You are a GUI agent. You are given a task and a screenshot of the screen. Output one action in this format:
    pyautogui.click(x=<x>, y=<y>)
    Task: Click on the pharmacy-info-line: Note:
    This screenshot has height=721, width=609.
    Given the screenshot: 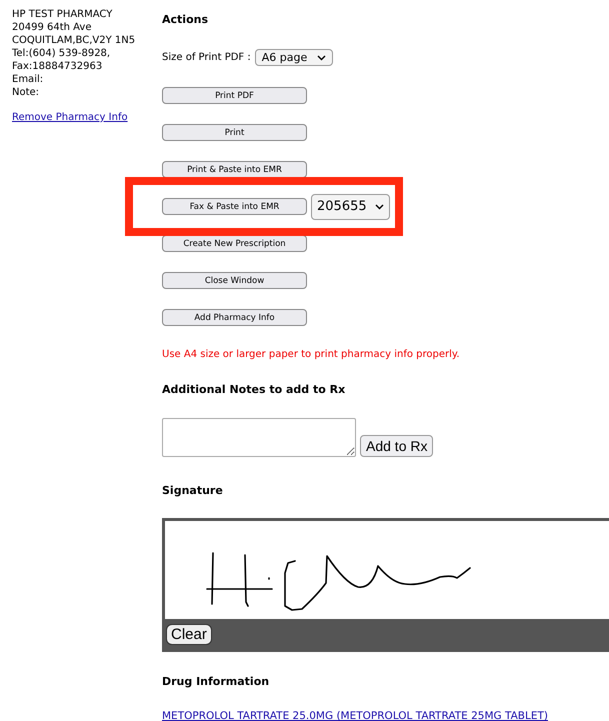 What is the action you would take?
    pyautogui.click(x=26, y=92)
    